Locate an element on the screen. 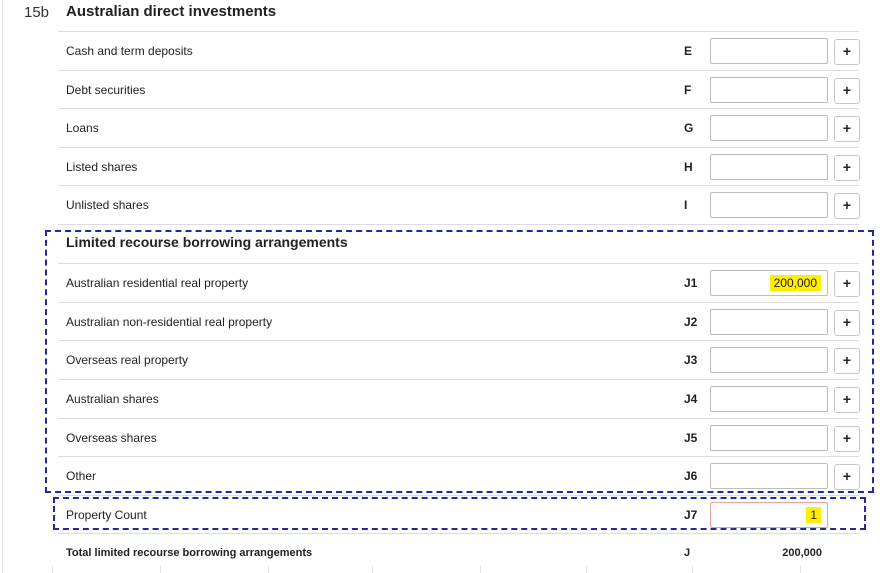 The image size is (891, 573). row-debt-securities: Debt securities F + is located at coordinates (459, 89).